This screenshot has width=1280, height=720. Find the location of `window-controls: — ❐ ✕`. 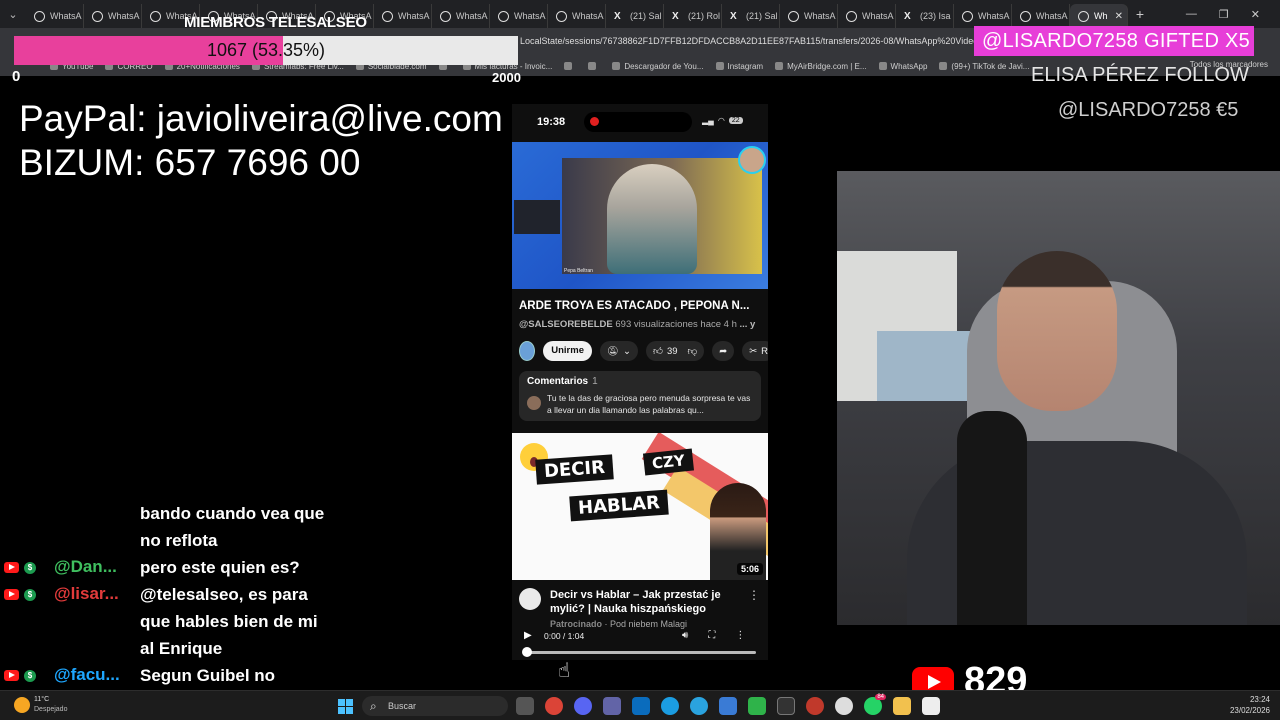

window-controls: — ❐ ✕ is located at coordinates (1233, 14).